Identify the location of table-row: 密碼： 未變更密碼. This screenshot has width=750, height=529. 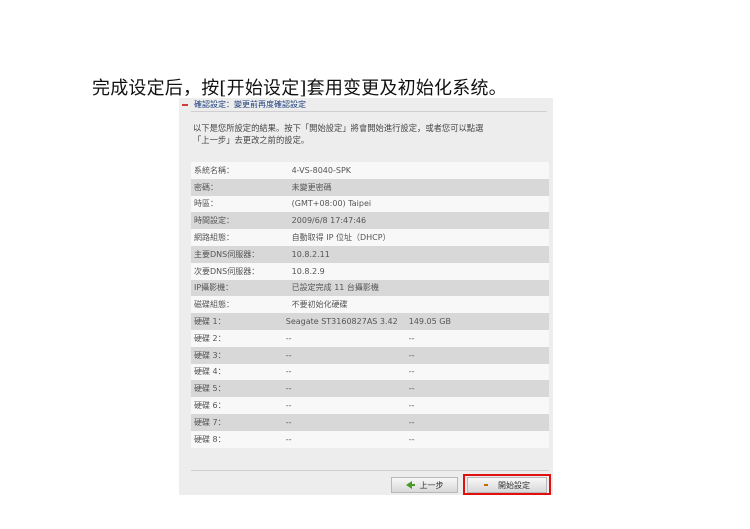
(370, 187).